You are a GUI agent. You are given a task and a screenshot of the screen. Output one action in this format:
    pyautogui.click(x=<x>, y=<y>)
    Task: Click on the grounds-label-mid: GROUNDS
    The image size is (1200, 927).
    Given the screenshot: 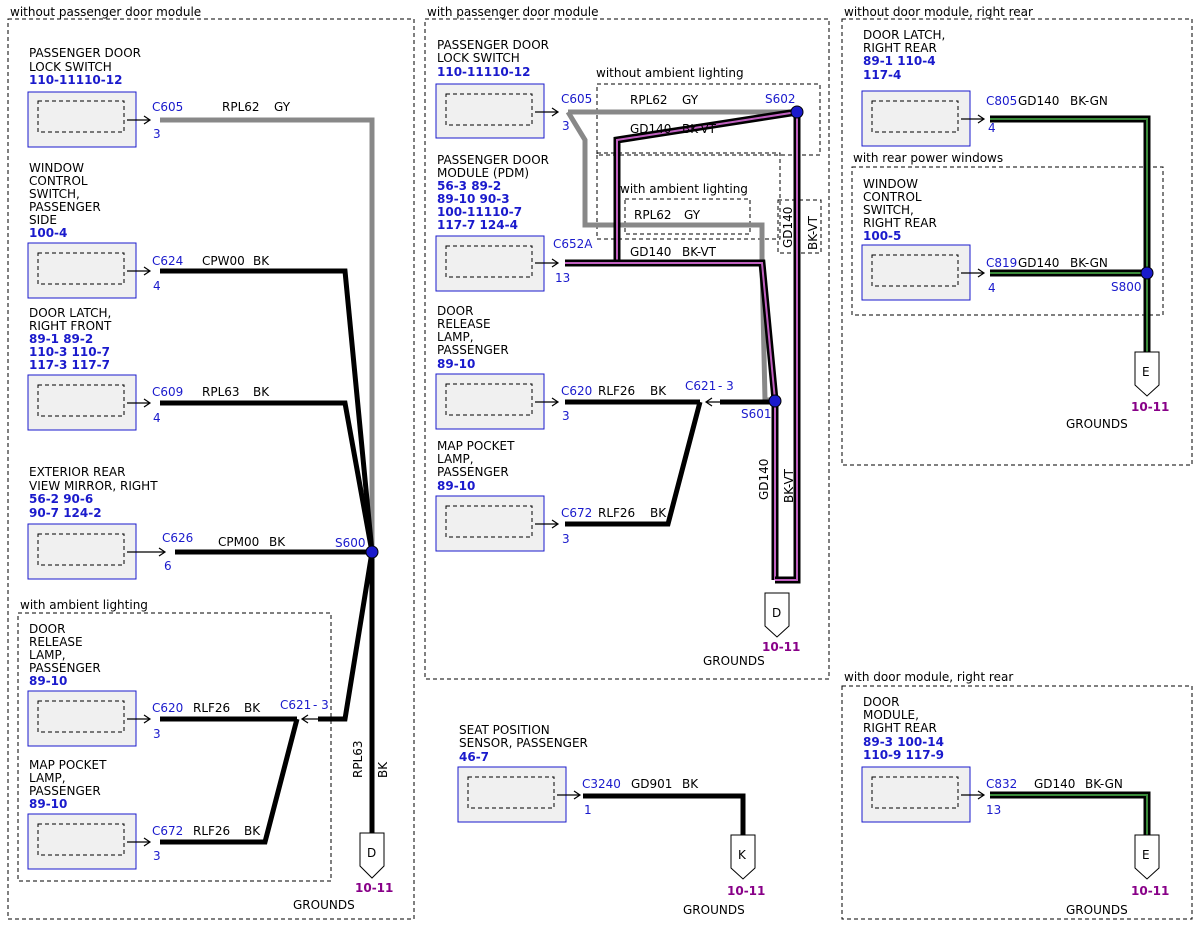 What is the action you would take?
    pyautogui.click(x=734, y=661)
    